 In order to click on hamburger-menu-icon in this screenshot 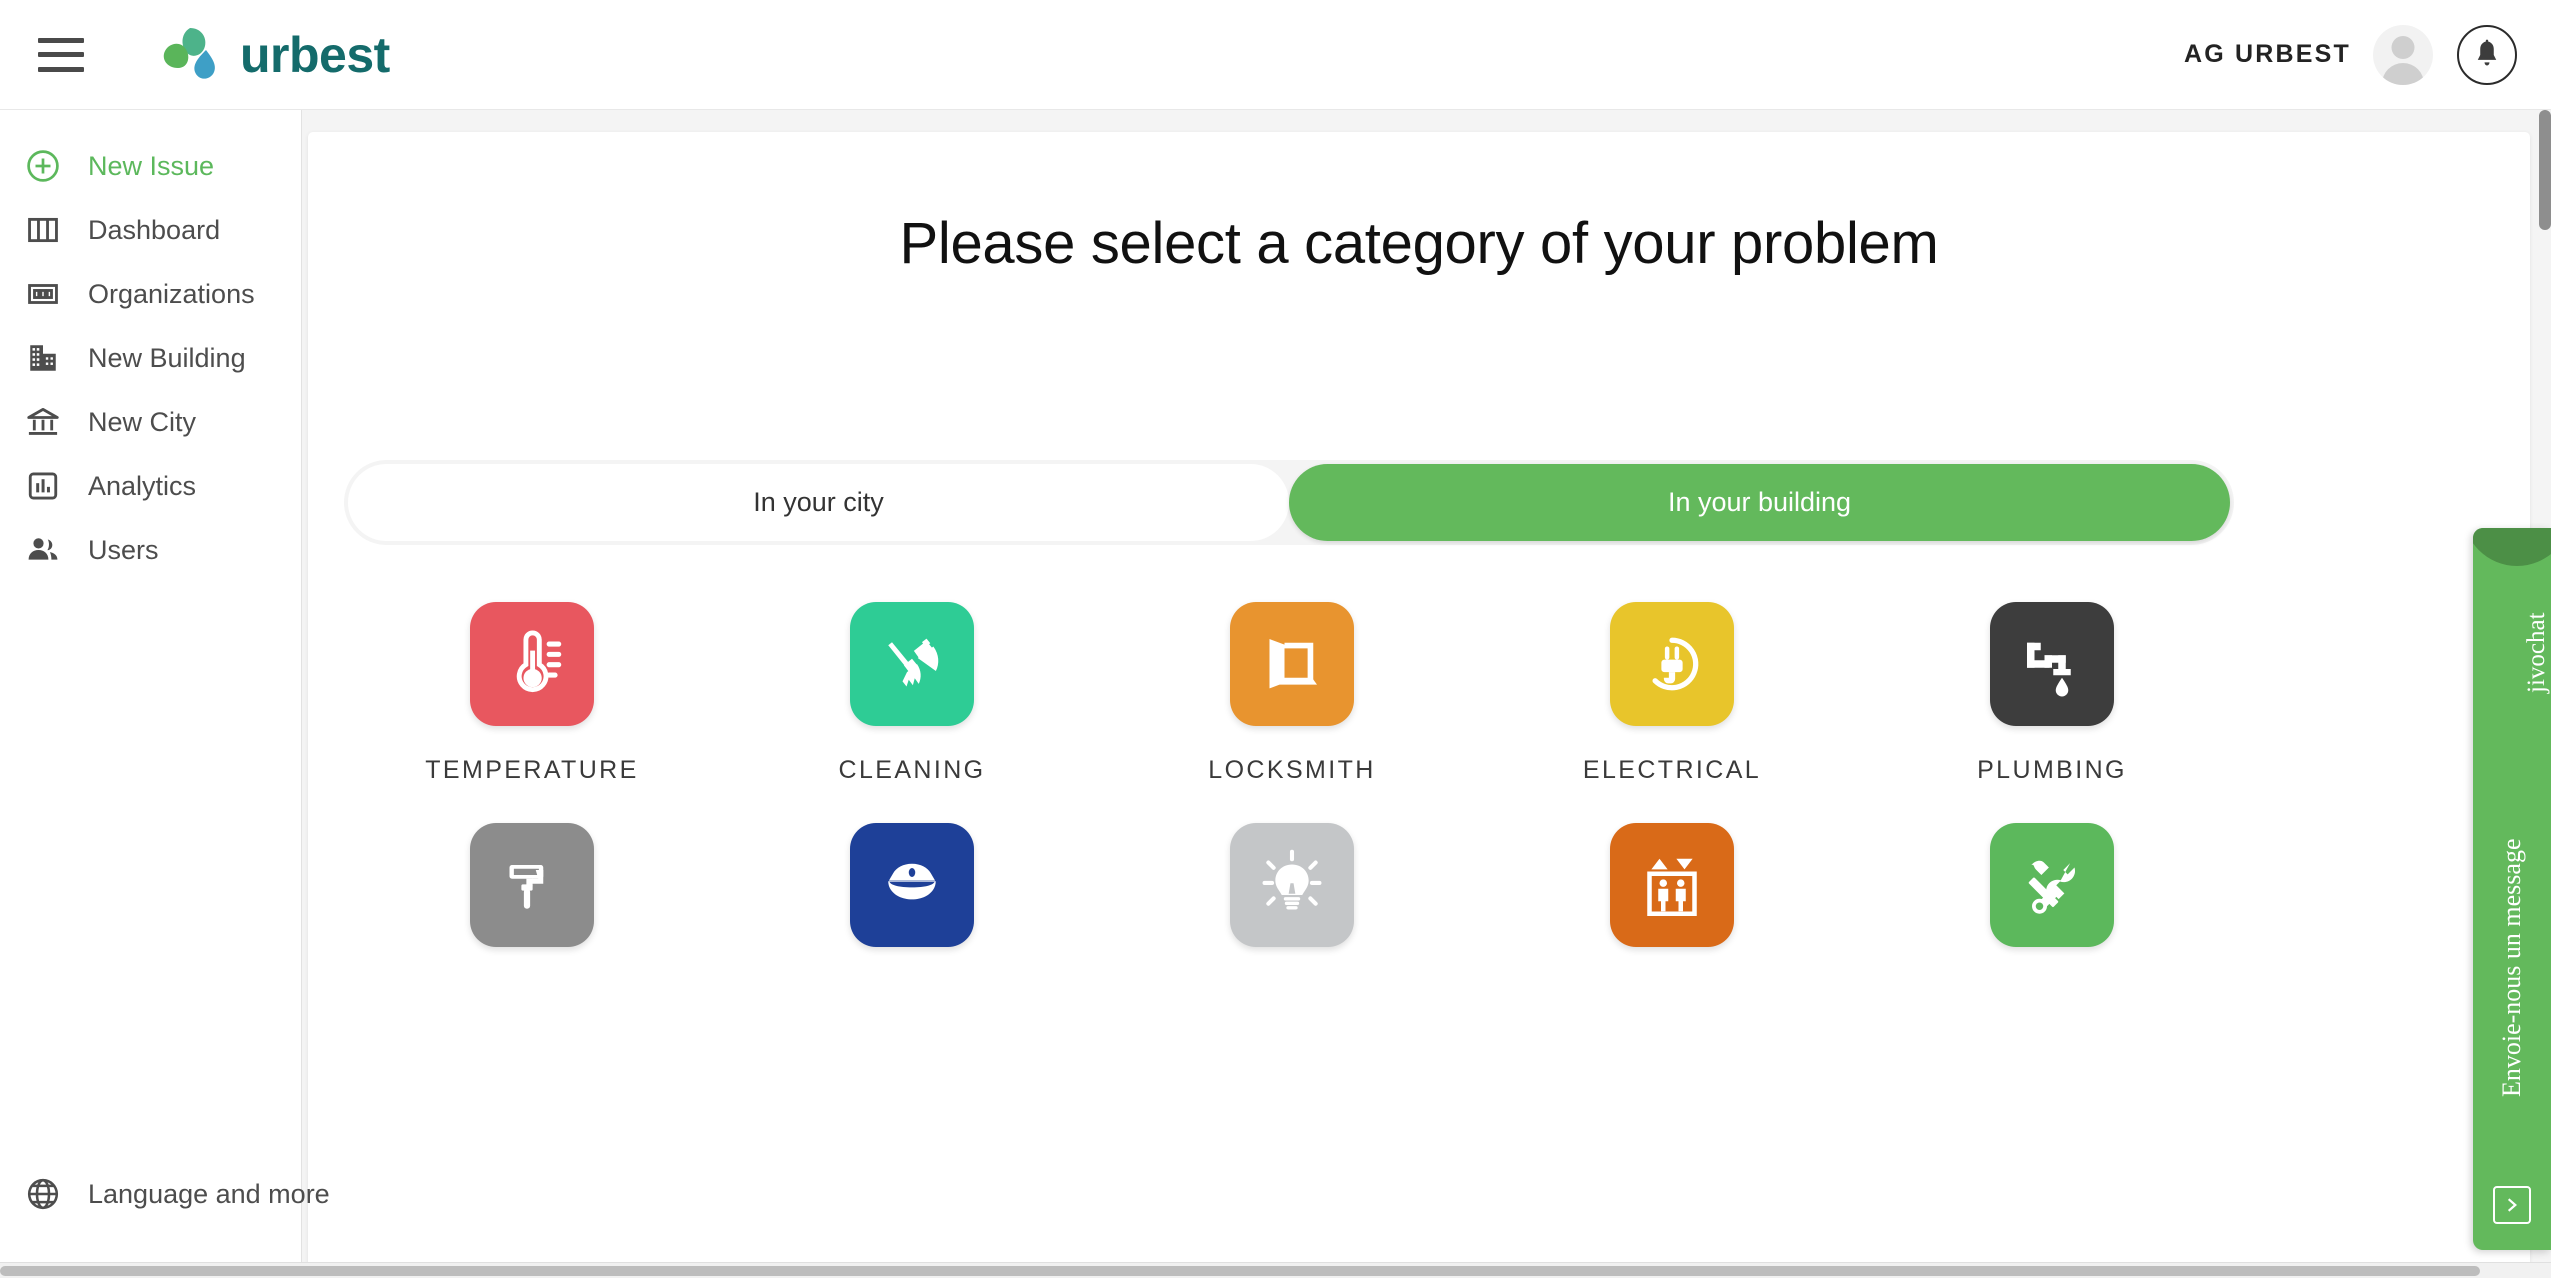, I will do `click(61, 54)`.